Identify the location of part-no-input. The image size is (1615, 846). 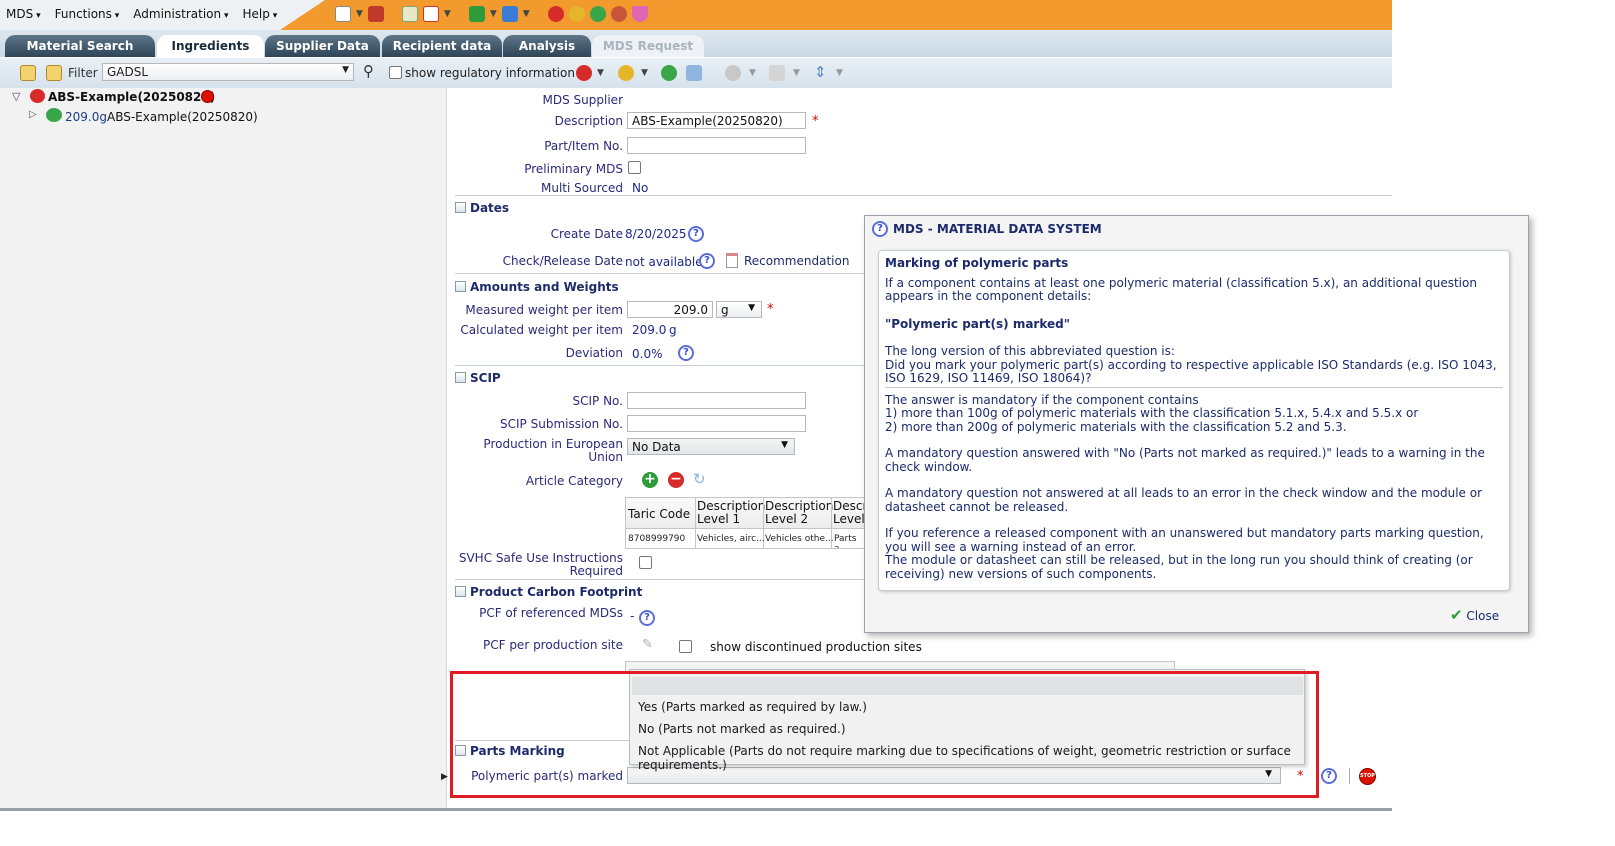
(716, 145).